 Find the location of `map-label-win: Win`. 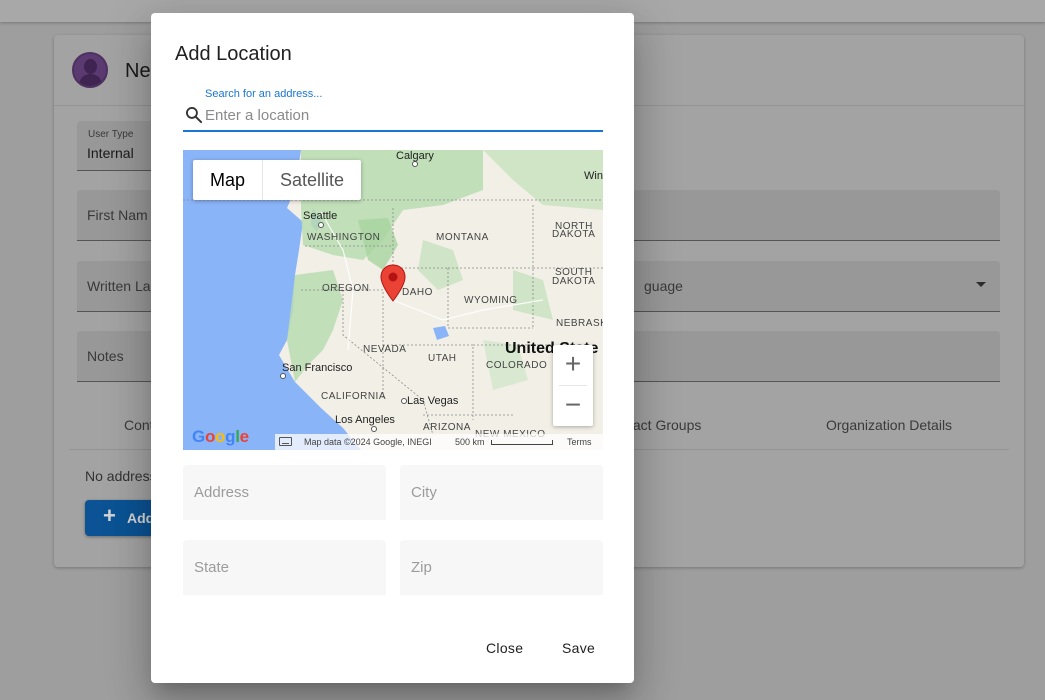

map-label-win: Win is located at coordinates (593, 176).